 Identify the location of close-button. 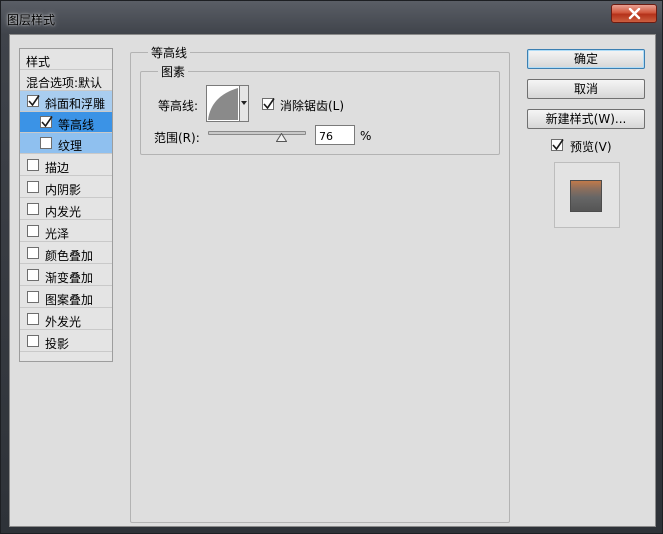
(634, 13).